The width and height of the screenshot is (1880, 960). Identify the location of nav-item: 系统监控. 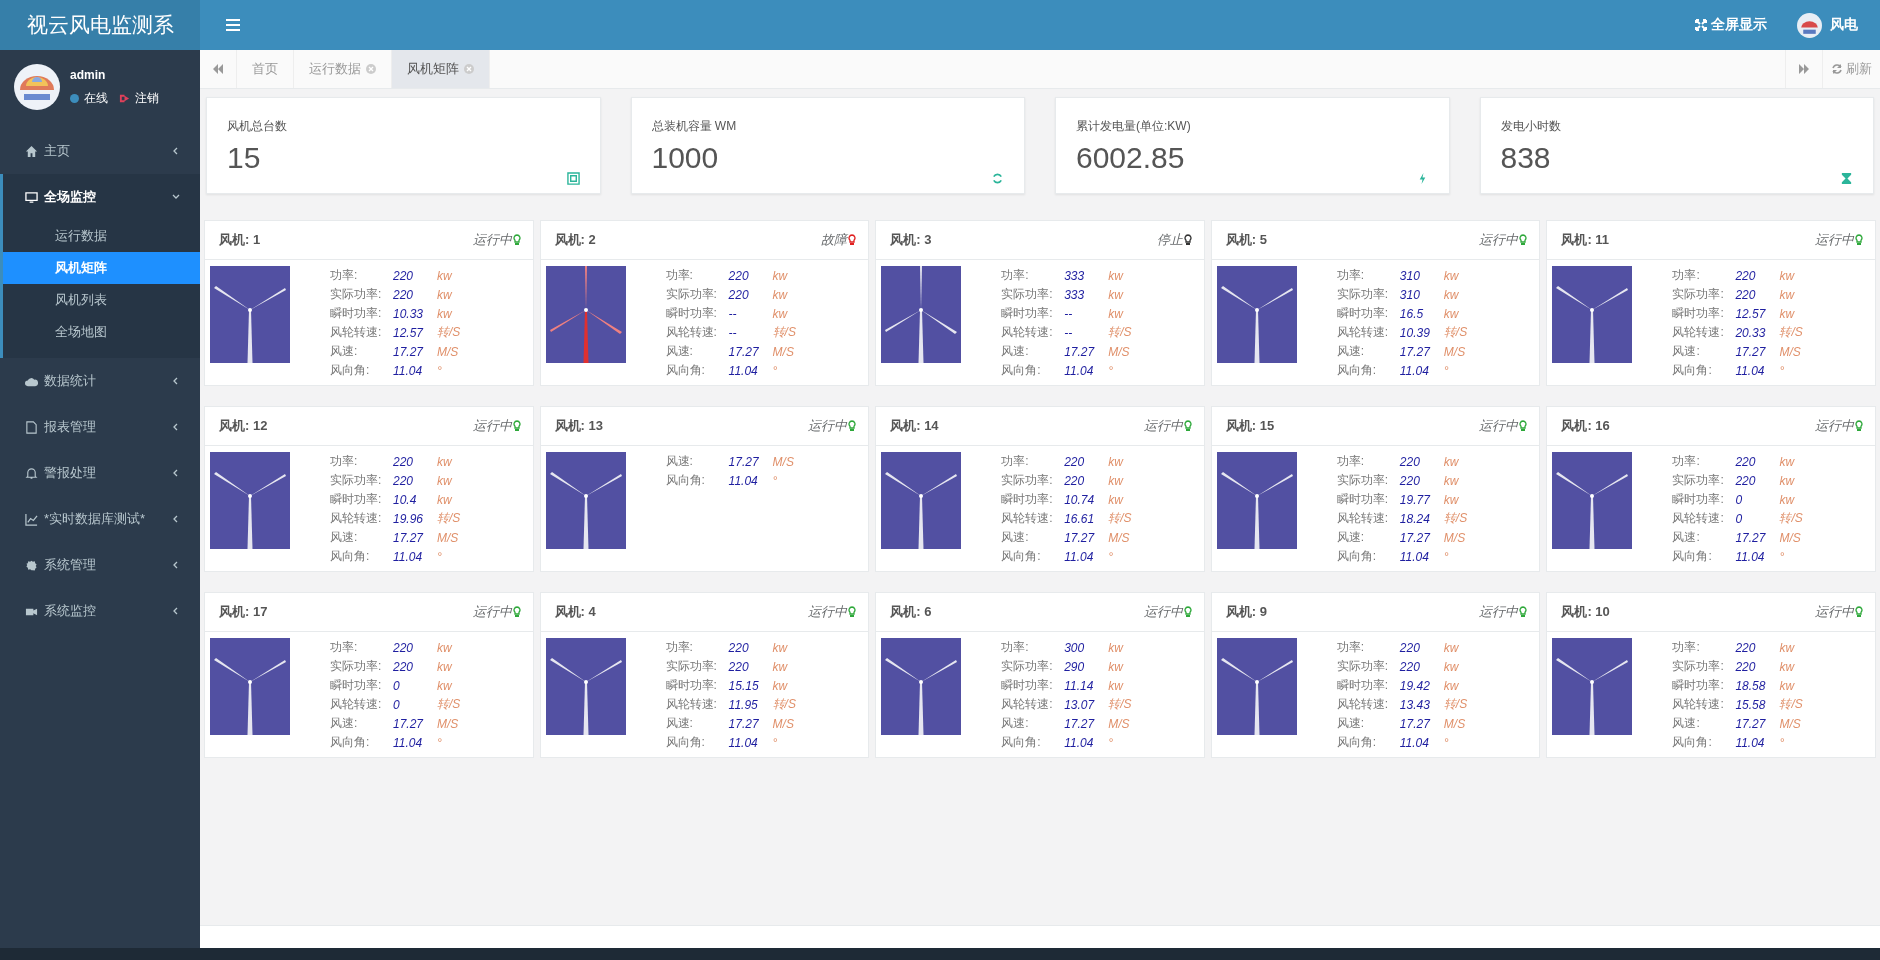
(100, 611).